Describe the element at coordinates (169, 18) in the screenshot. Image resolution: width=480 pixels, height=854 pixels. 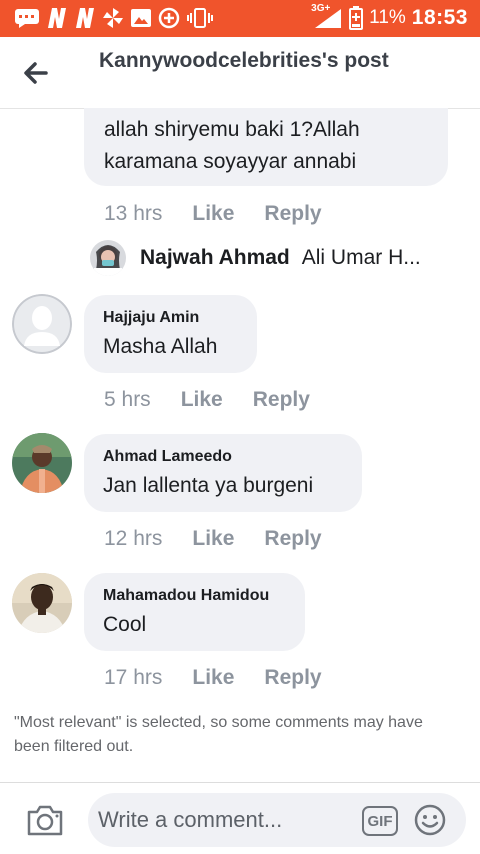
I see `data-saver-icon` at that location.